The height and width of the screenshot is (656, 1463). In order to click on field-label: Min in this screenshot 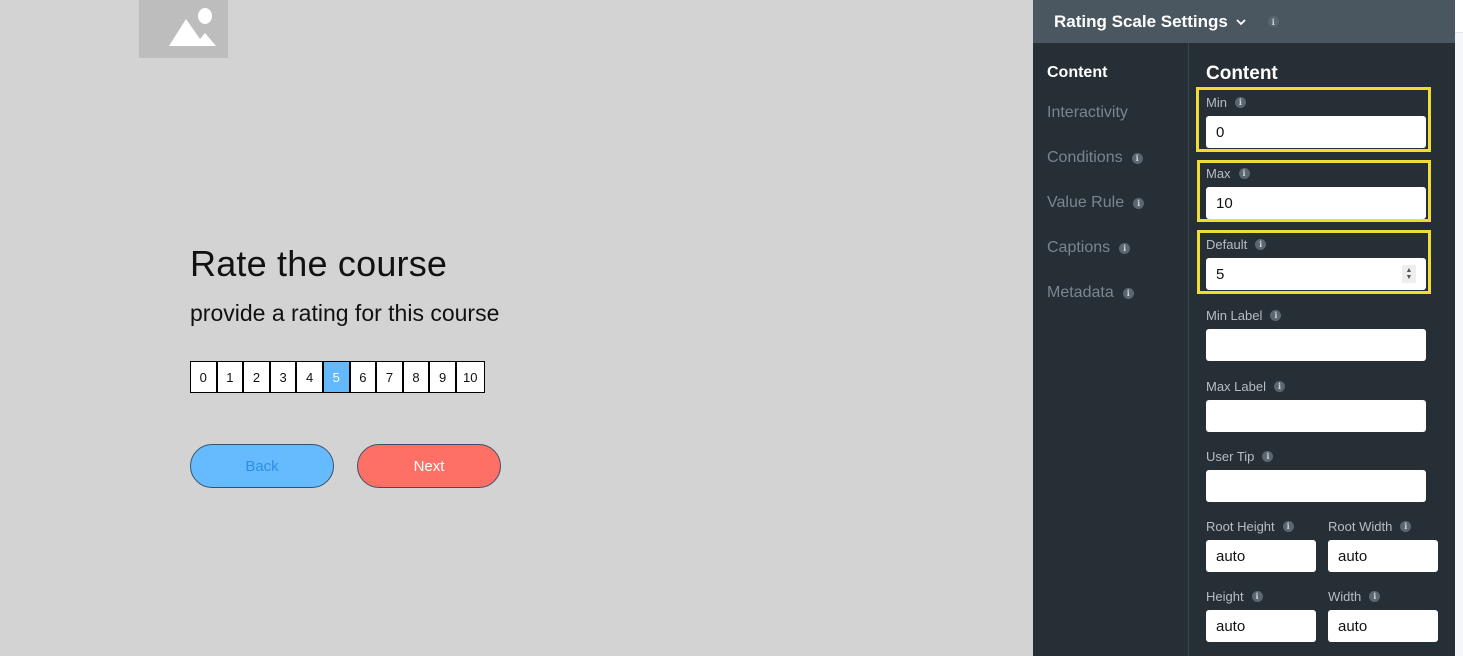, I will do `click(1216, 102)`.